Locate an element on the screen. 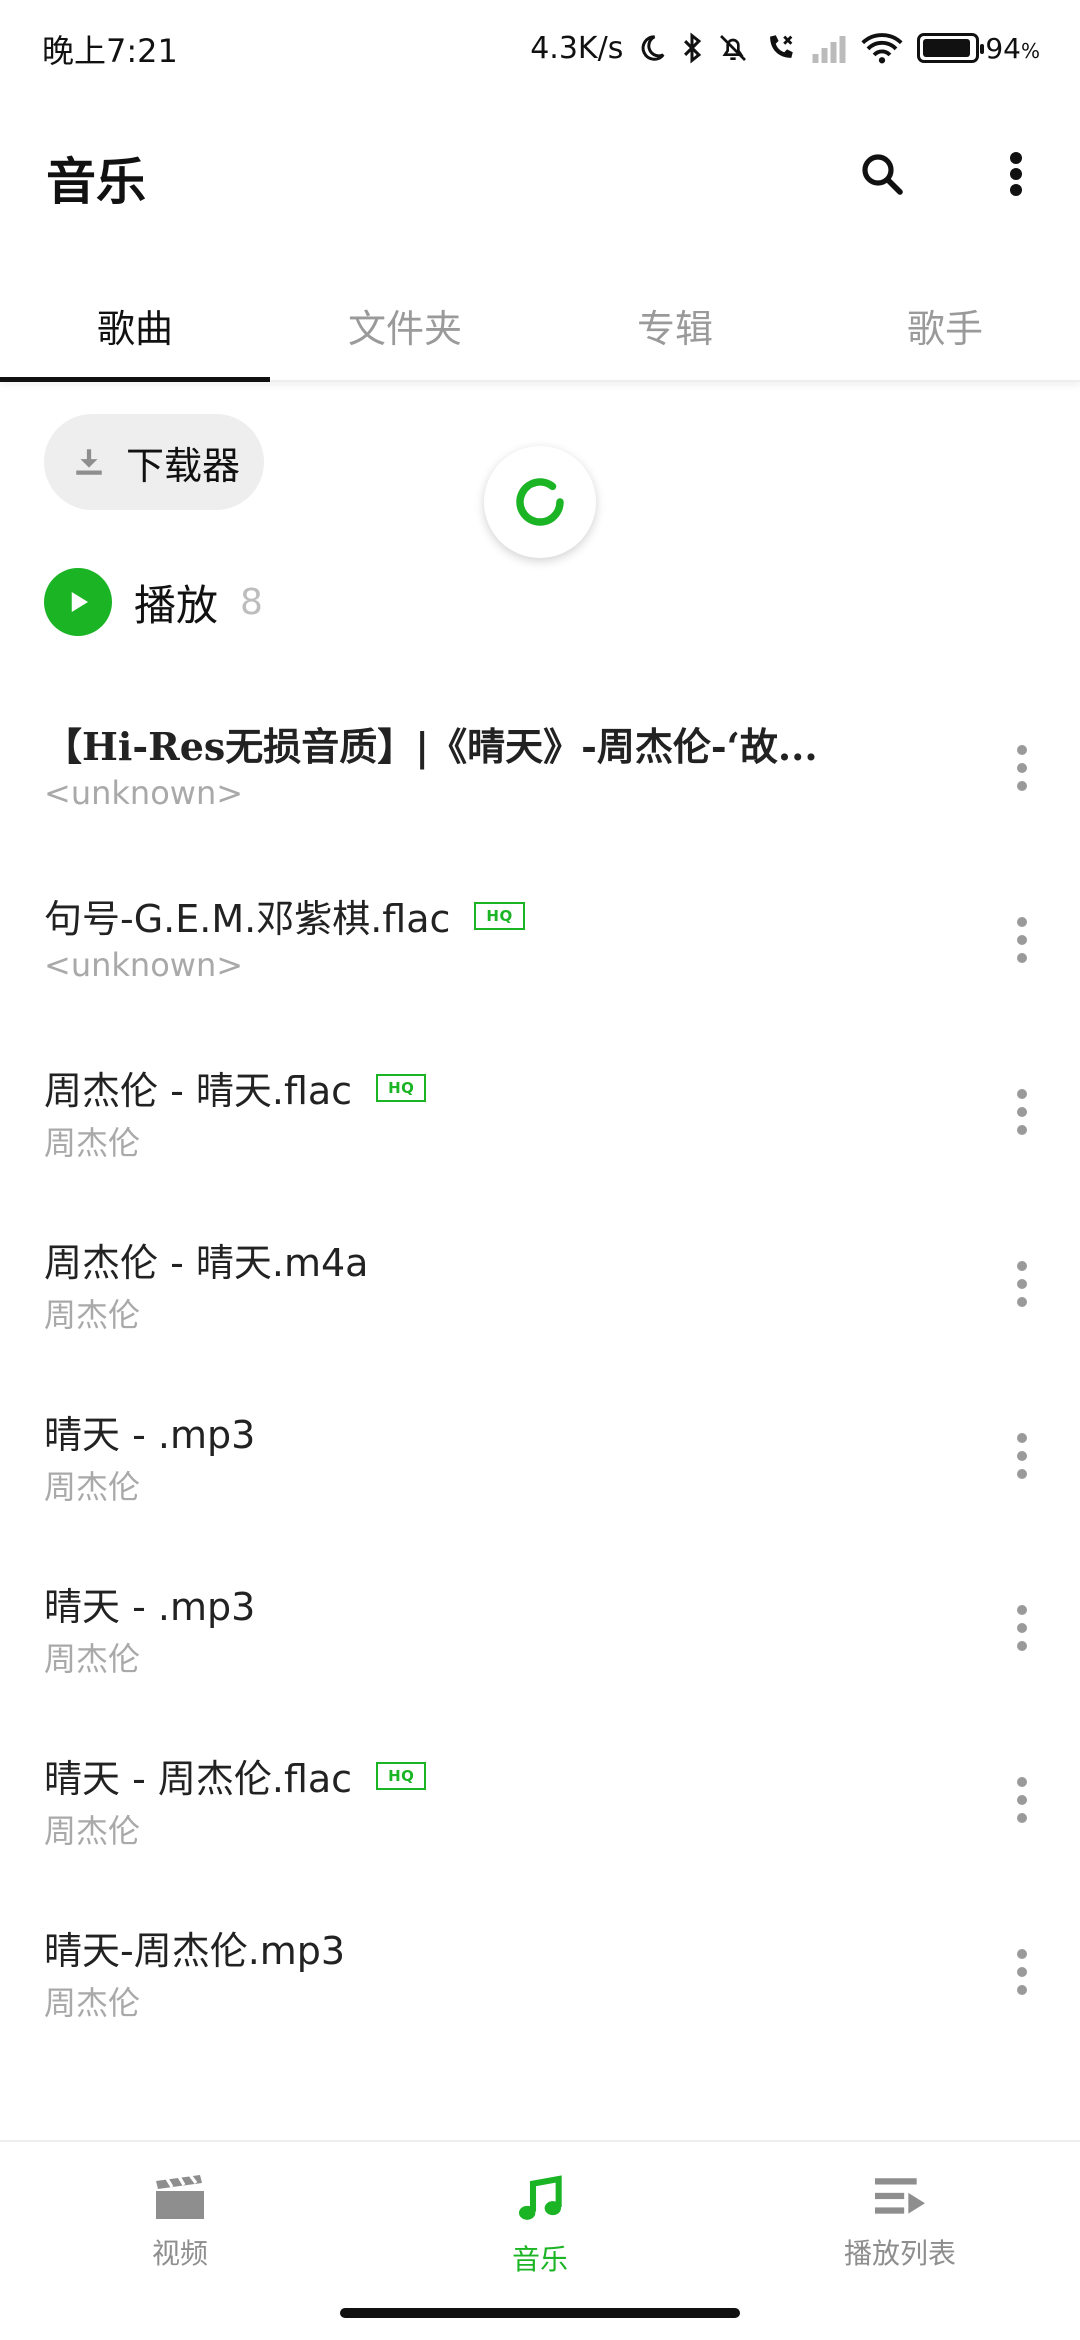  tab-bar: 歌曲 文件夹 专辑 歌手 is located at coordinates (540, 326).